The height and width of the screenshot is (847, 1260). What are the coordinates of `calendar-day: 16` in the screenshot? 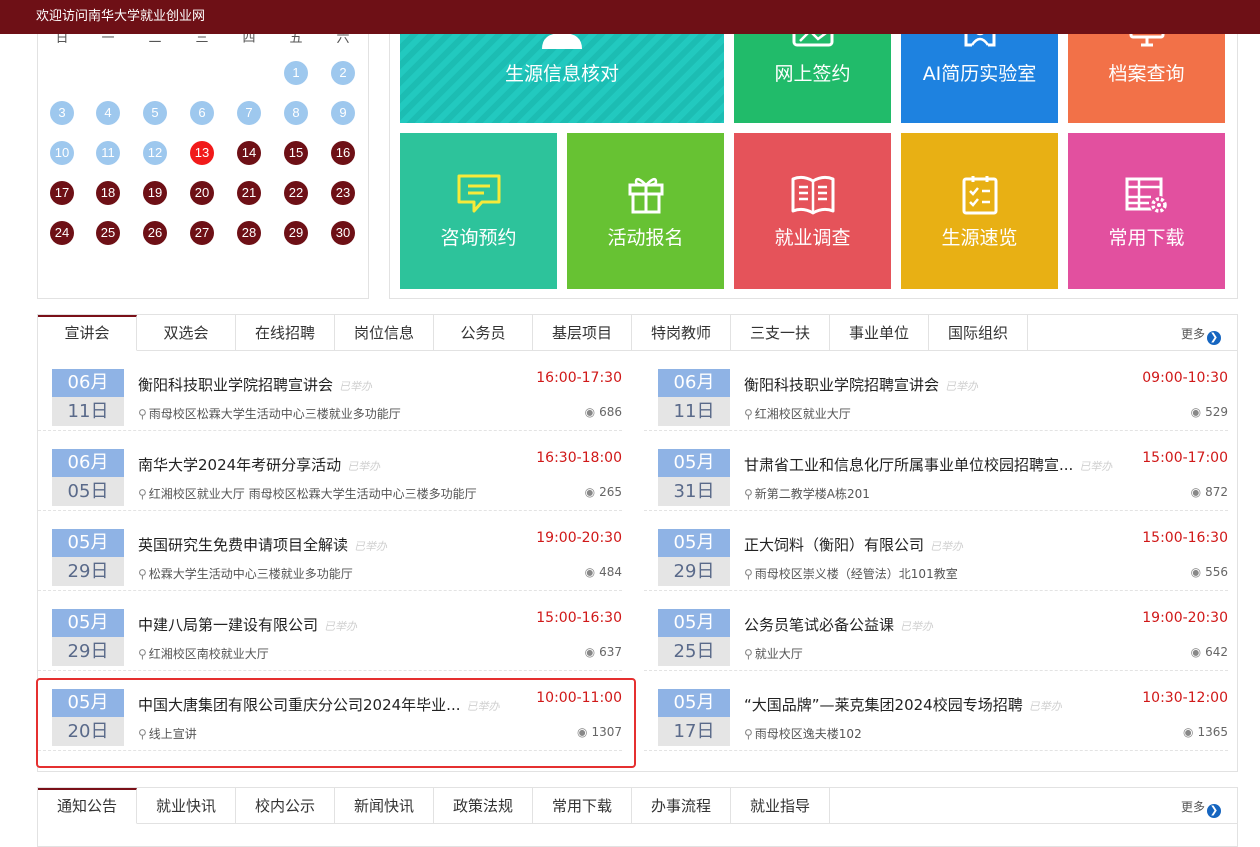 It's located at (343, 153).